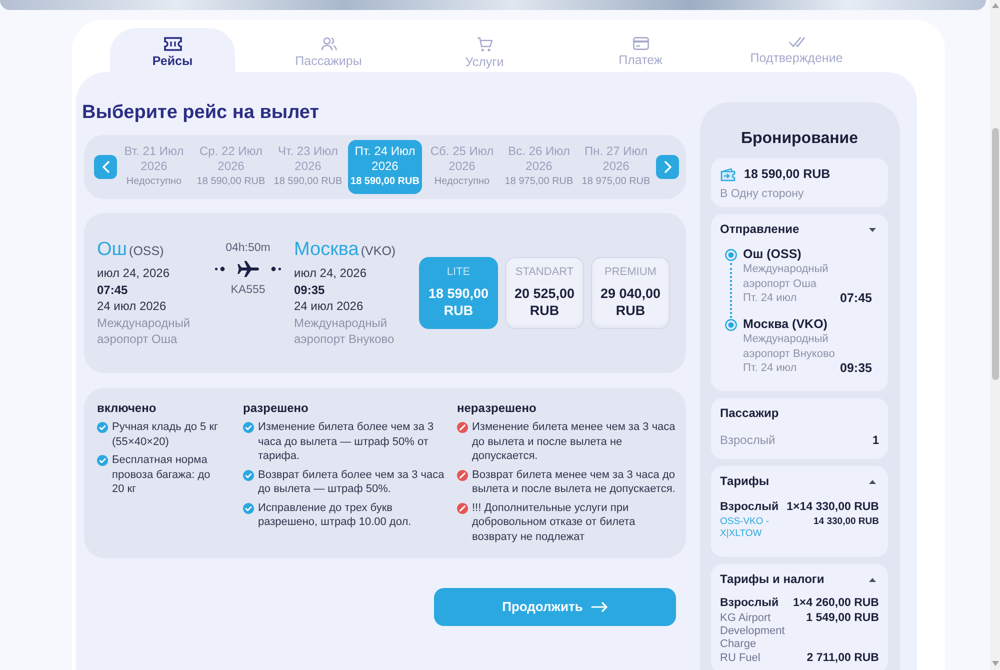 This screenshot has width=1000, height=670. What do you see at coordinates (162, 474) in the screenshot?
I see `rule-text: Бесплатная норма провоза багажа: до 20 кг` at bounding box center [162, 474].